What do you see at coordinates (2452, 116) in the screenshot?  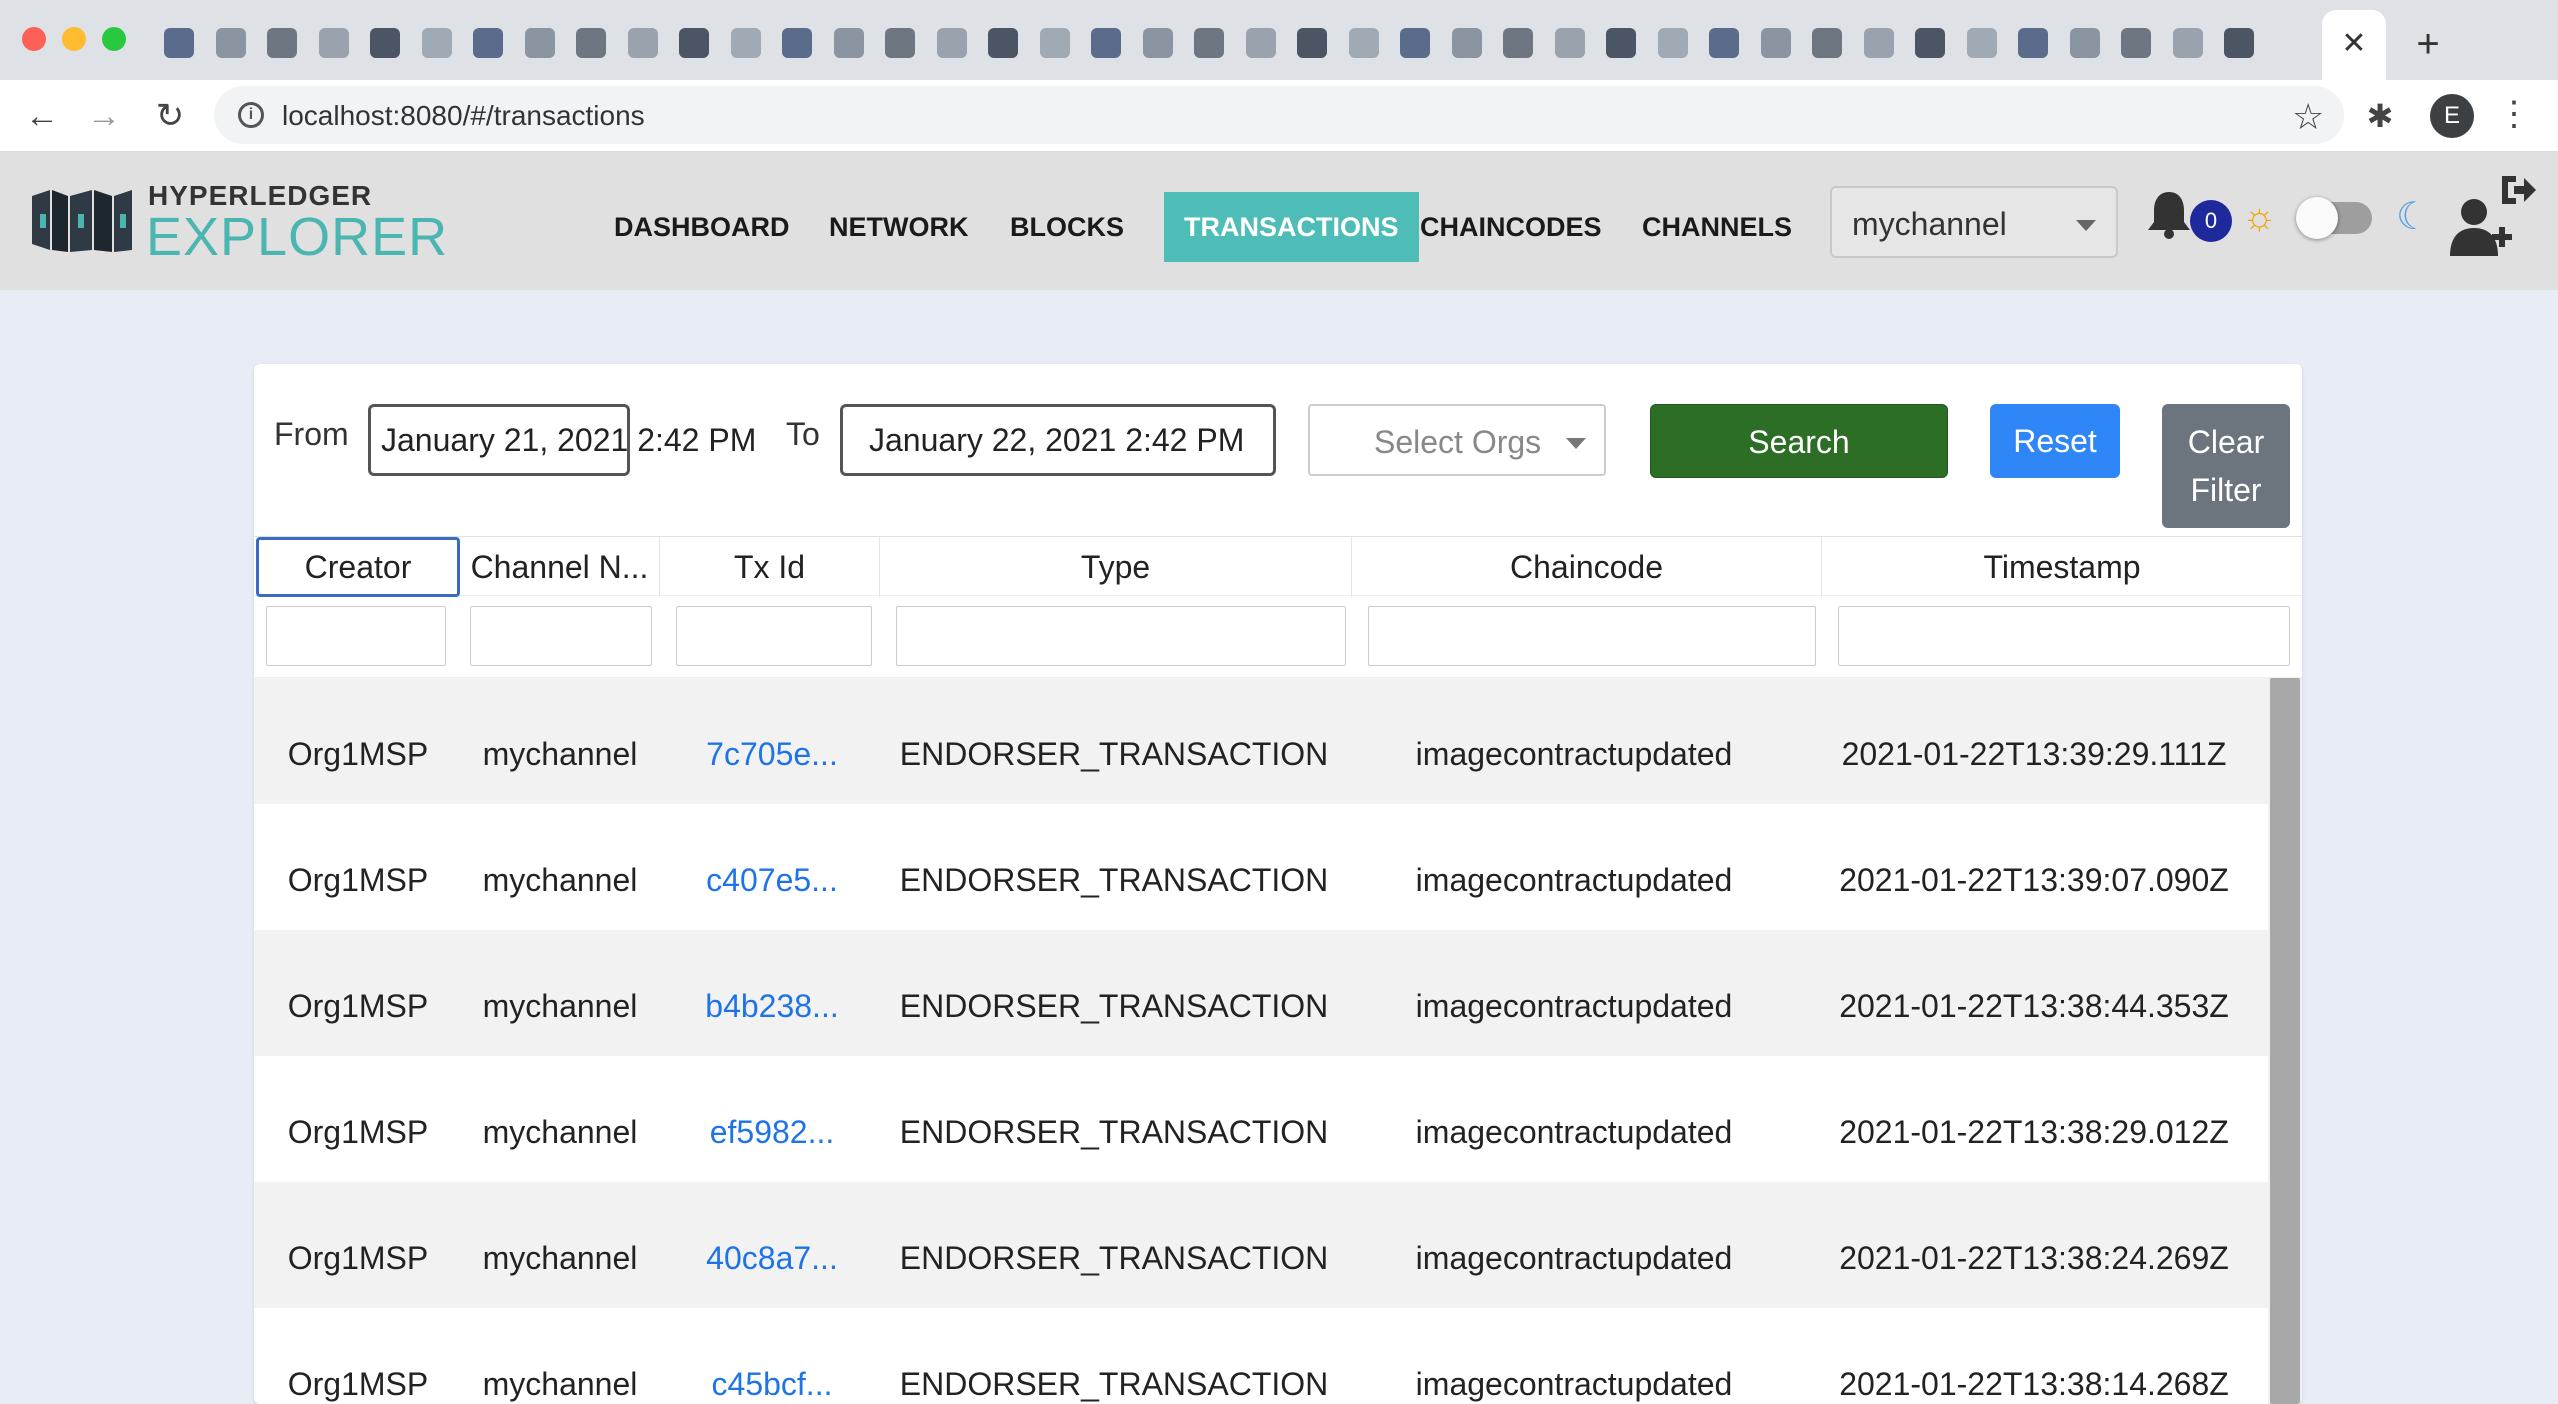 I see `profile-avatar: E` at bounding box center [2452, 116].